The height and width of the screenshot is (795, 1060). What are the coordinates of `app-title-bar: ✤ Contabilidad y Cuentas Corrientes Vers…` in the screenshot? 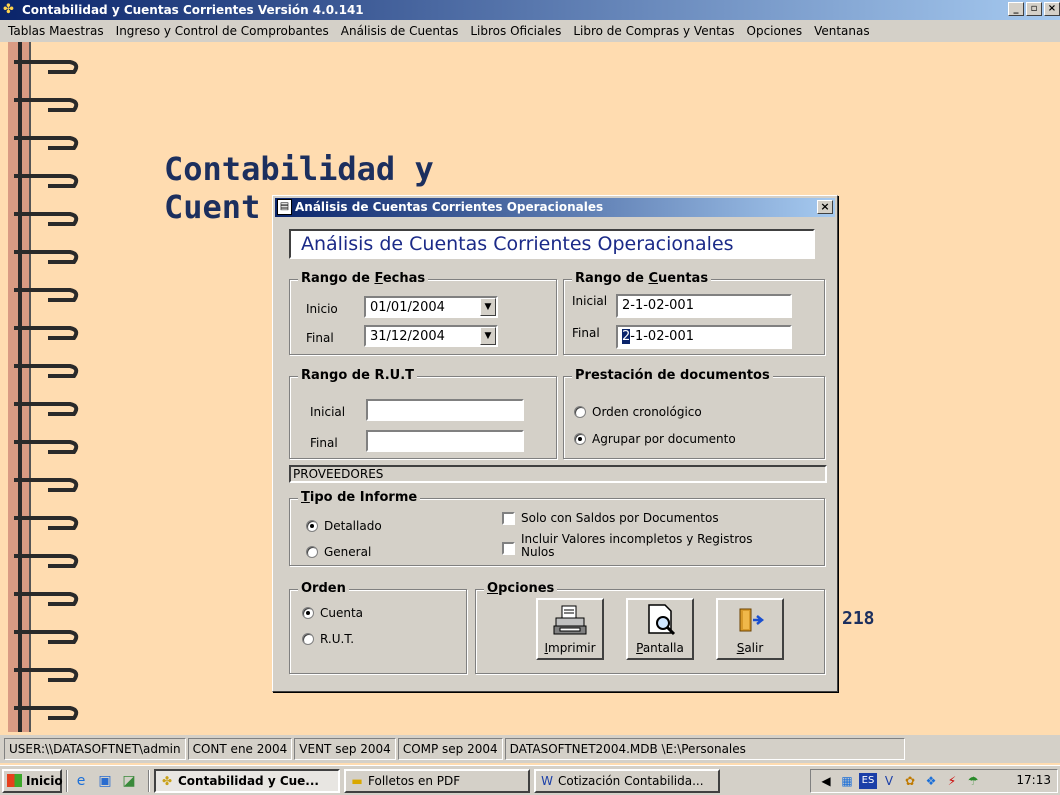 It's located at (530, 10).